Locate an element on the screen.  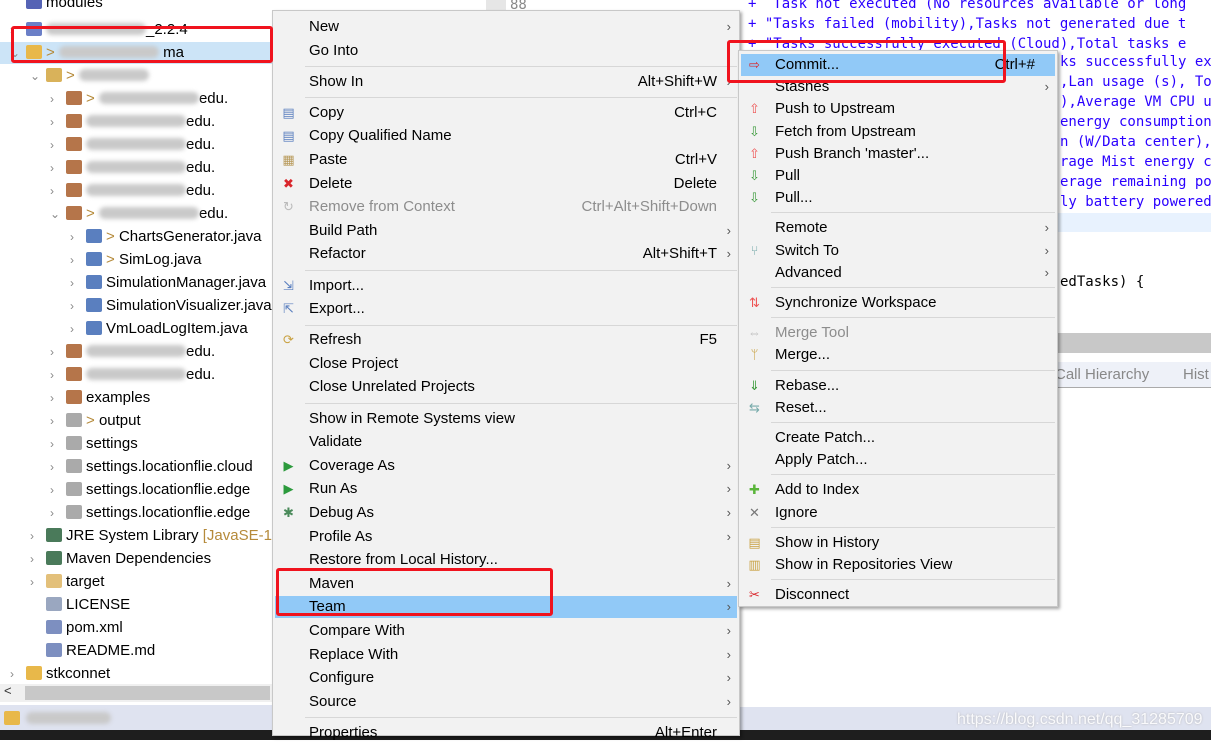
menu-item-synchronize-workspace: ⇅ Synchronize Workspace is located at coordinates (898, 303).